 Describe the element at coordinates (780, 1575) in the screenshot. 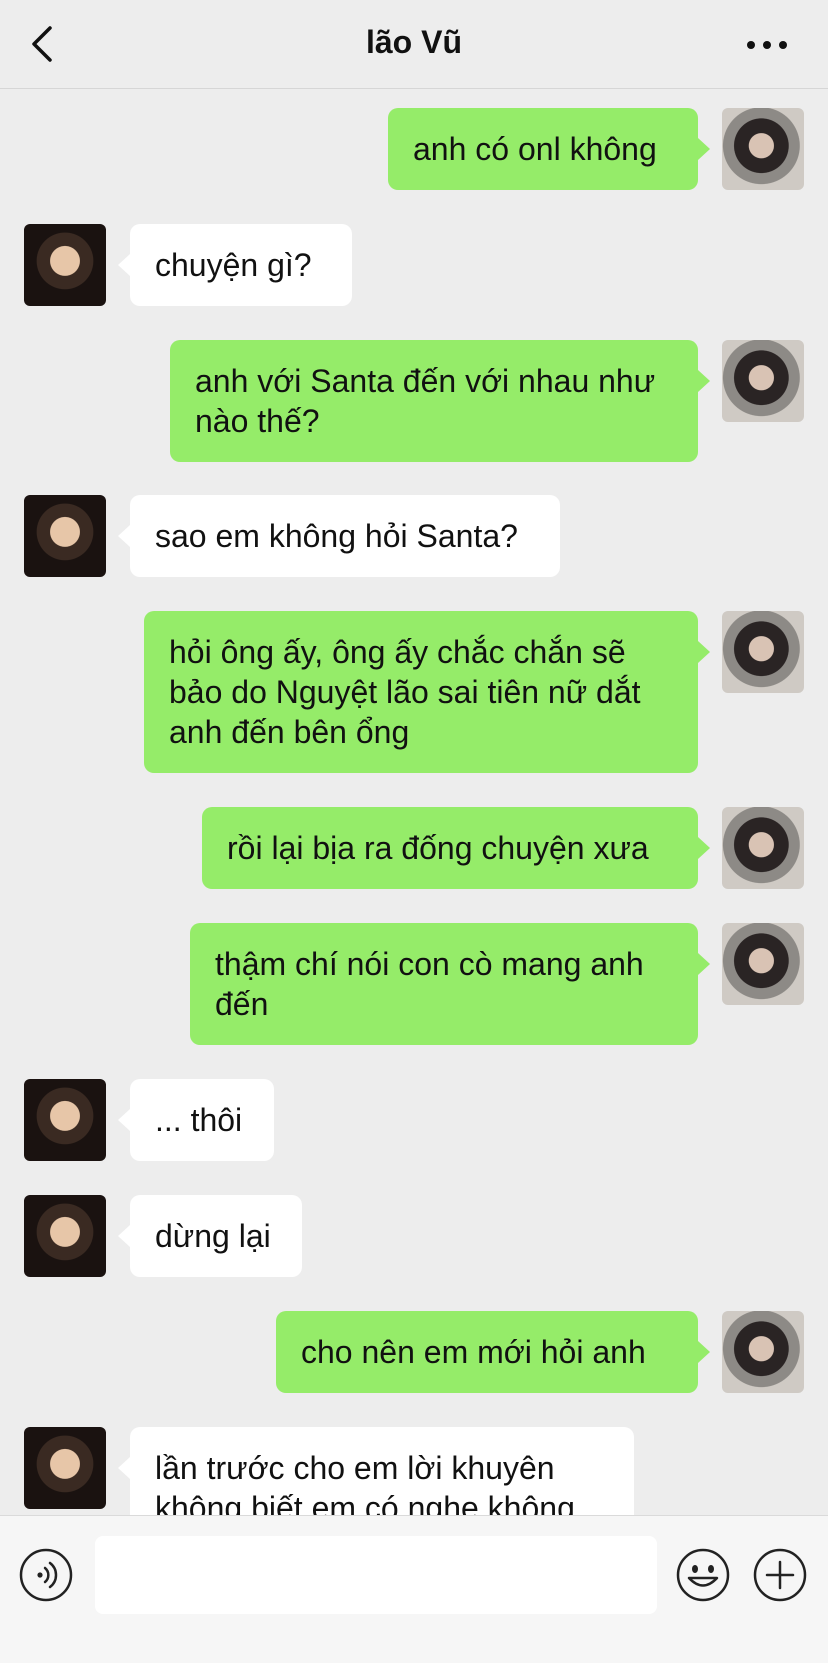

I see `plus-icon` at that location.